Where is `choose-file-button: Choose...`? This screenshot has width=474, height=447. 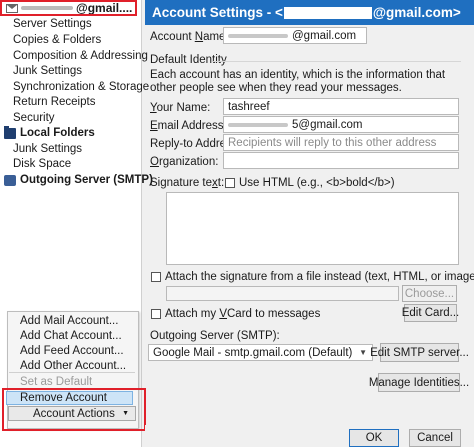
choose-file-button: Choose... is located at coordinates (429, 293).